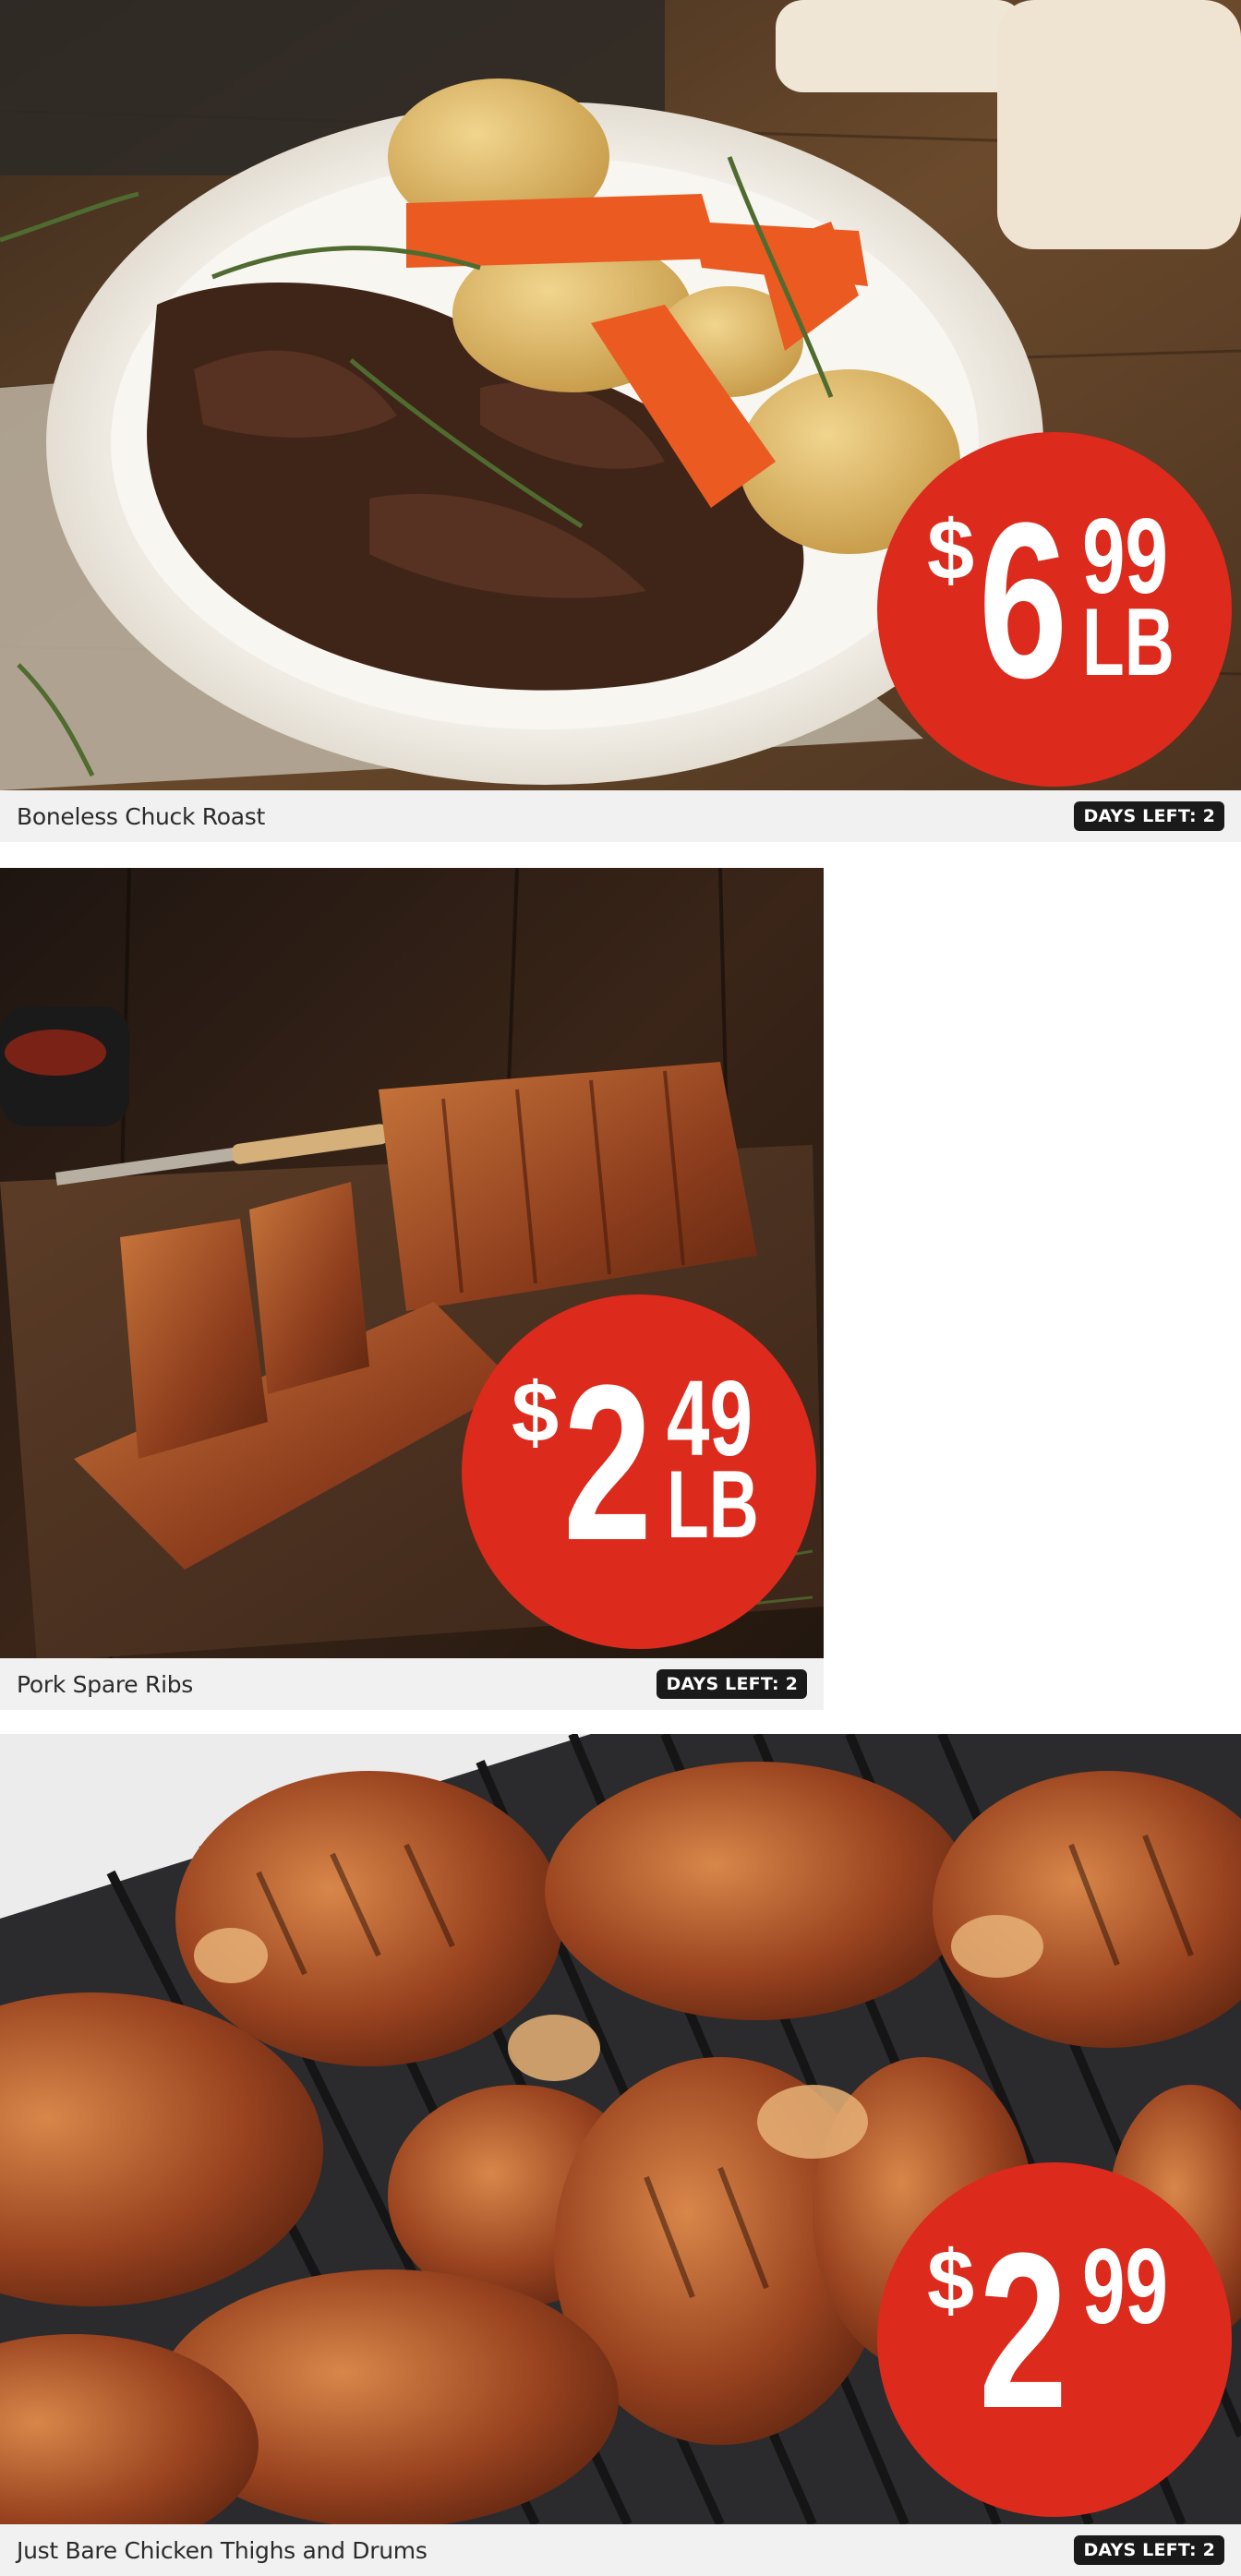 This screenshot has width=1241, height=2576. What do you see at coordinates (222, 2550) in the screenshot?
I see `product-name: Just Bare Chicken Thighs and Drums` at bounding box center [222, 2550].